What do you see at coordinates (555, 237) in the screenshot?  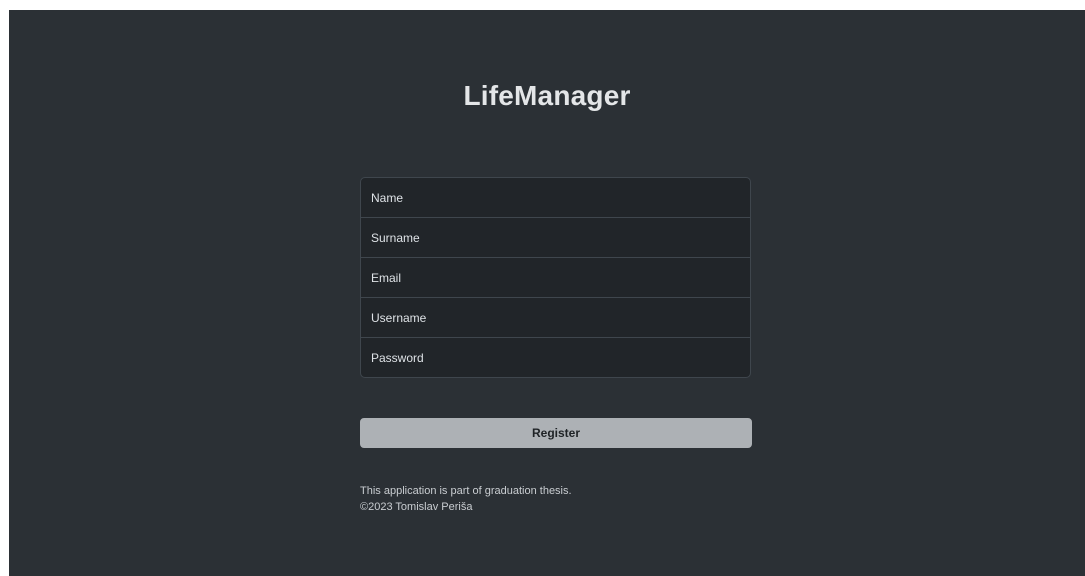 I see `surname-field` at bounding box center [555, 237].